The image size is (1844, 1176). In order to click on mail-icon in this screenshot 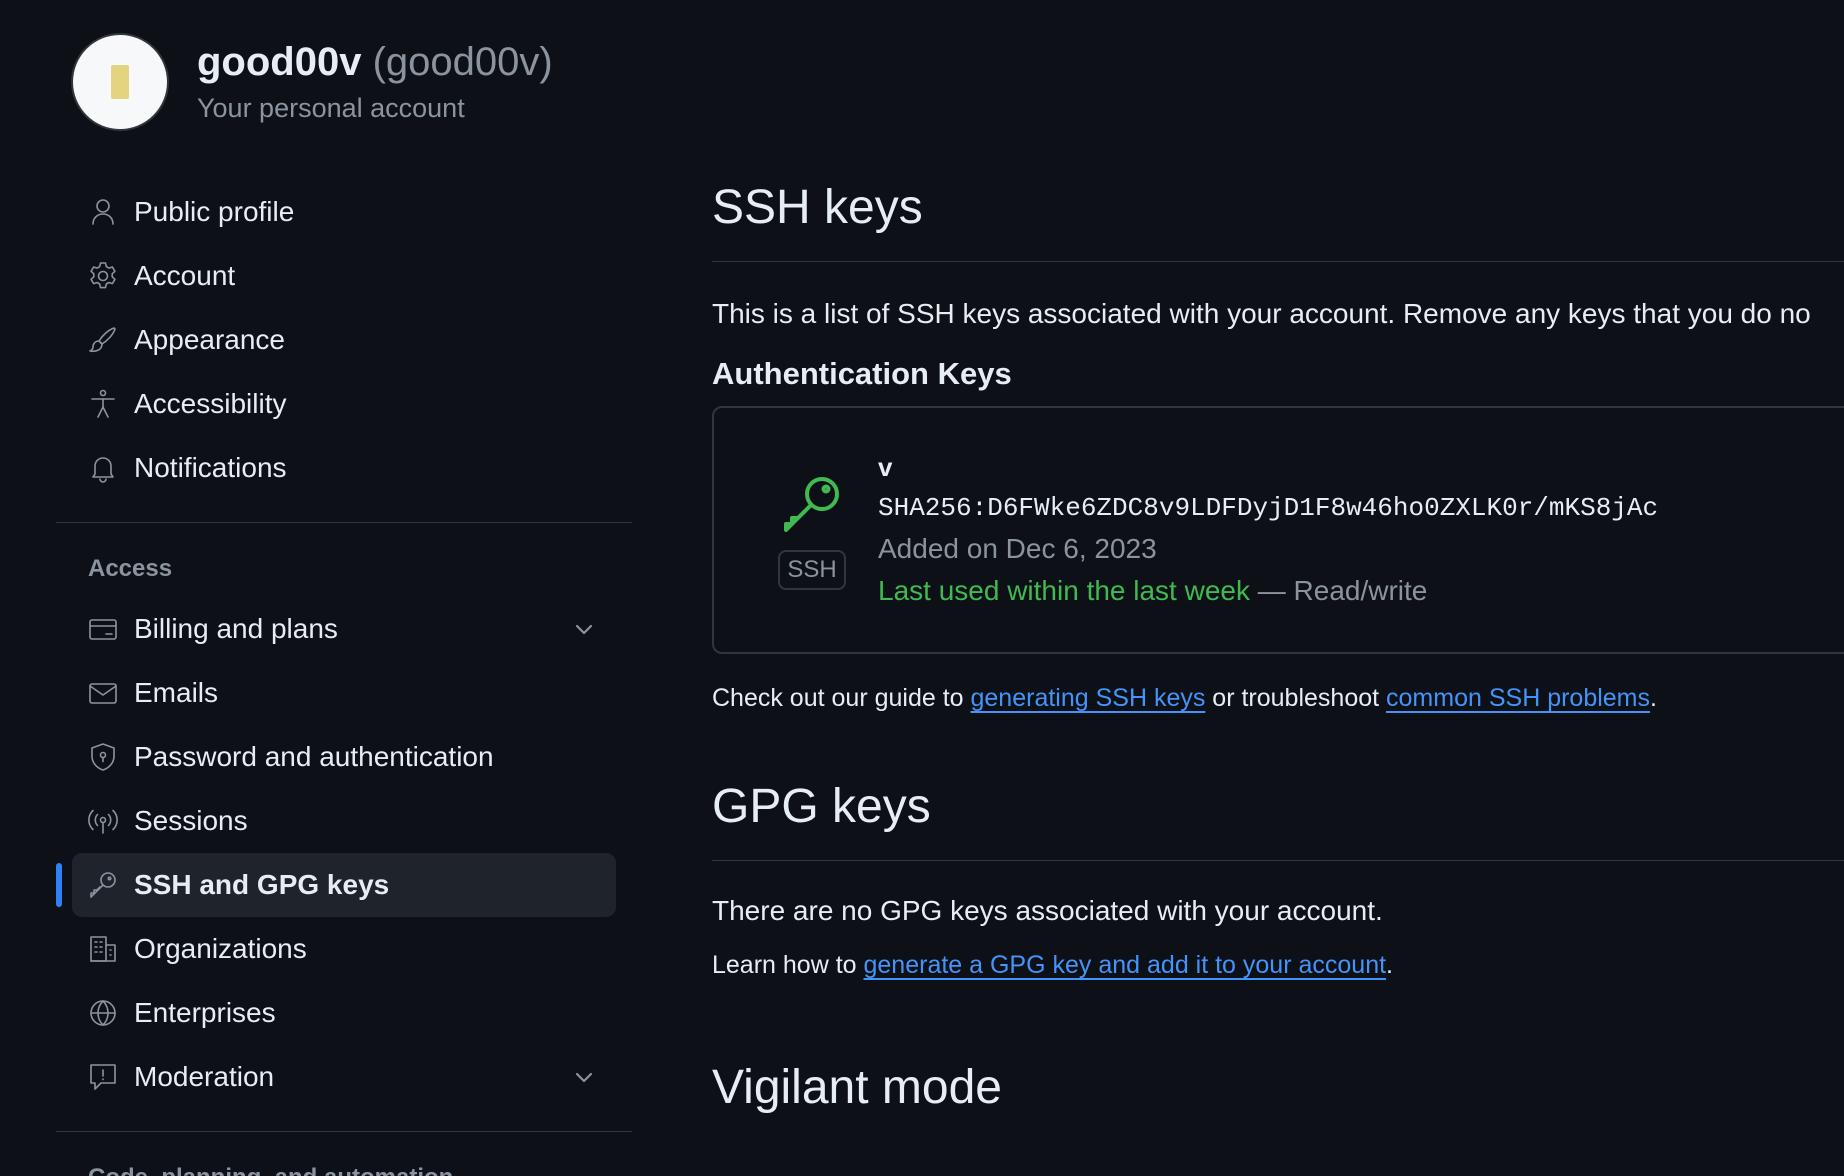, I will do `click(103, 693)`.